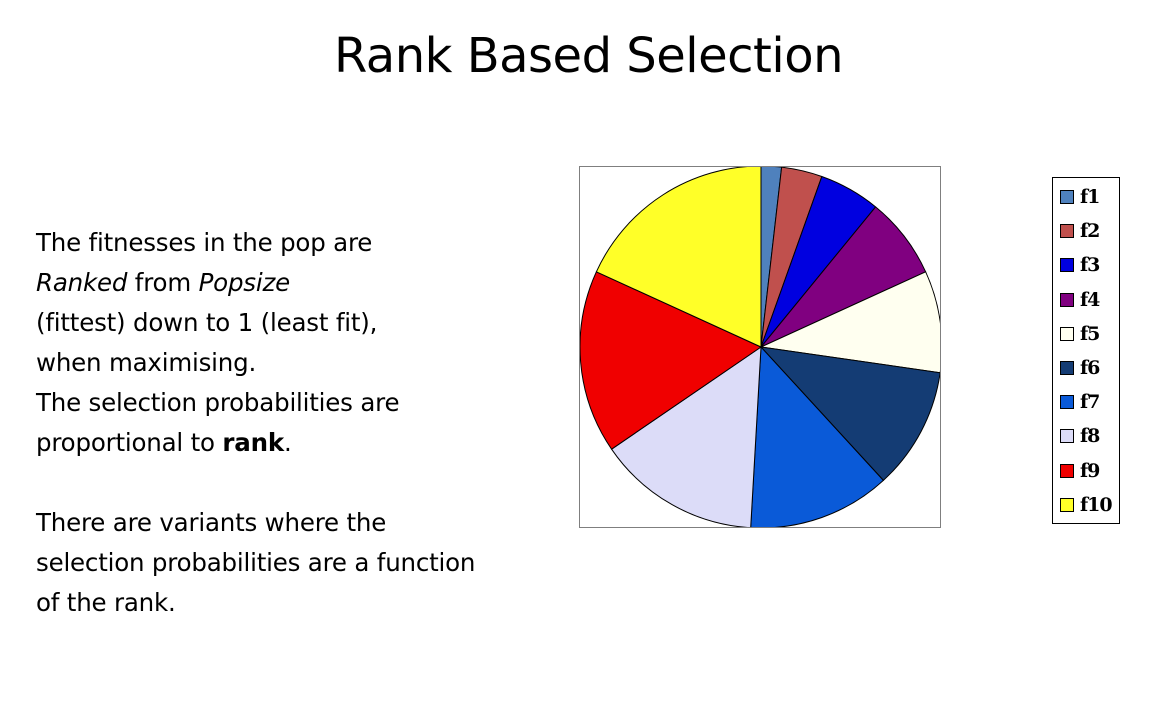  I want to click on text-segment: selection probabilities are a function, so click(256, 562).